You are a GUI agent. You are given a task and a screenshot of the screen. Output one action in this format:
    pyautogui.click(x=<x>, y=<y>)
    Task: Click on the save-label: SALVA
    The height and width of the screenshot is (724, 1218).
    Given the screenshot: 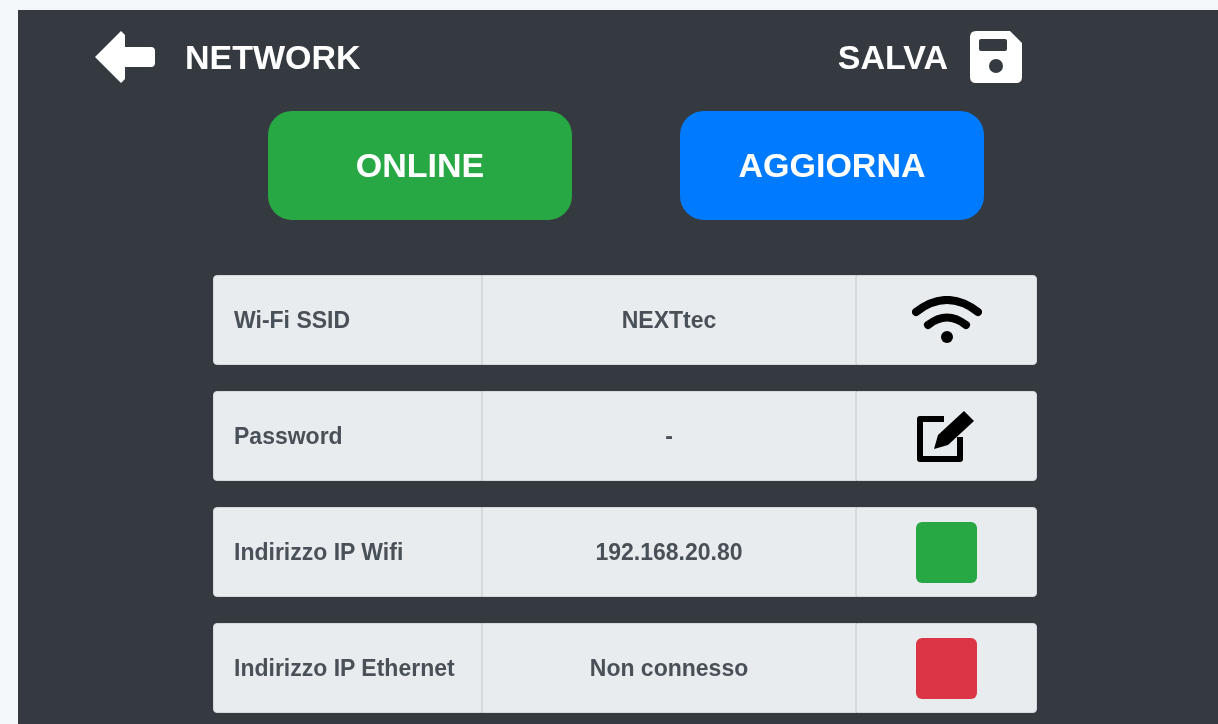 What is the action you would take?
    pyautogui.click(x=892, y=57)
    